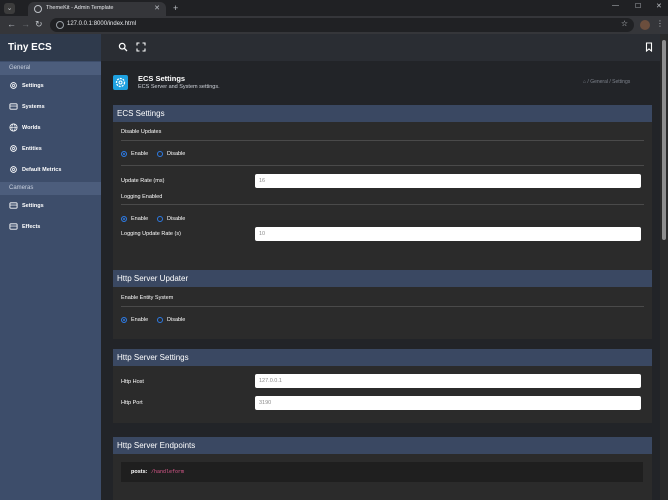  Describe the element at coordinates (382, 357) in the screenshot. I see `card-header: Http Server Settings` at that location.